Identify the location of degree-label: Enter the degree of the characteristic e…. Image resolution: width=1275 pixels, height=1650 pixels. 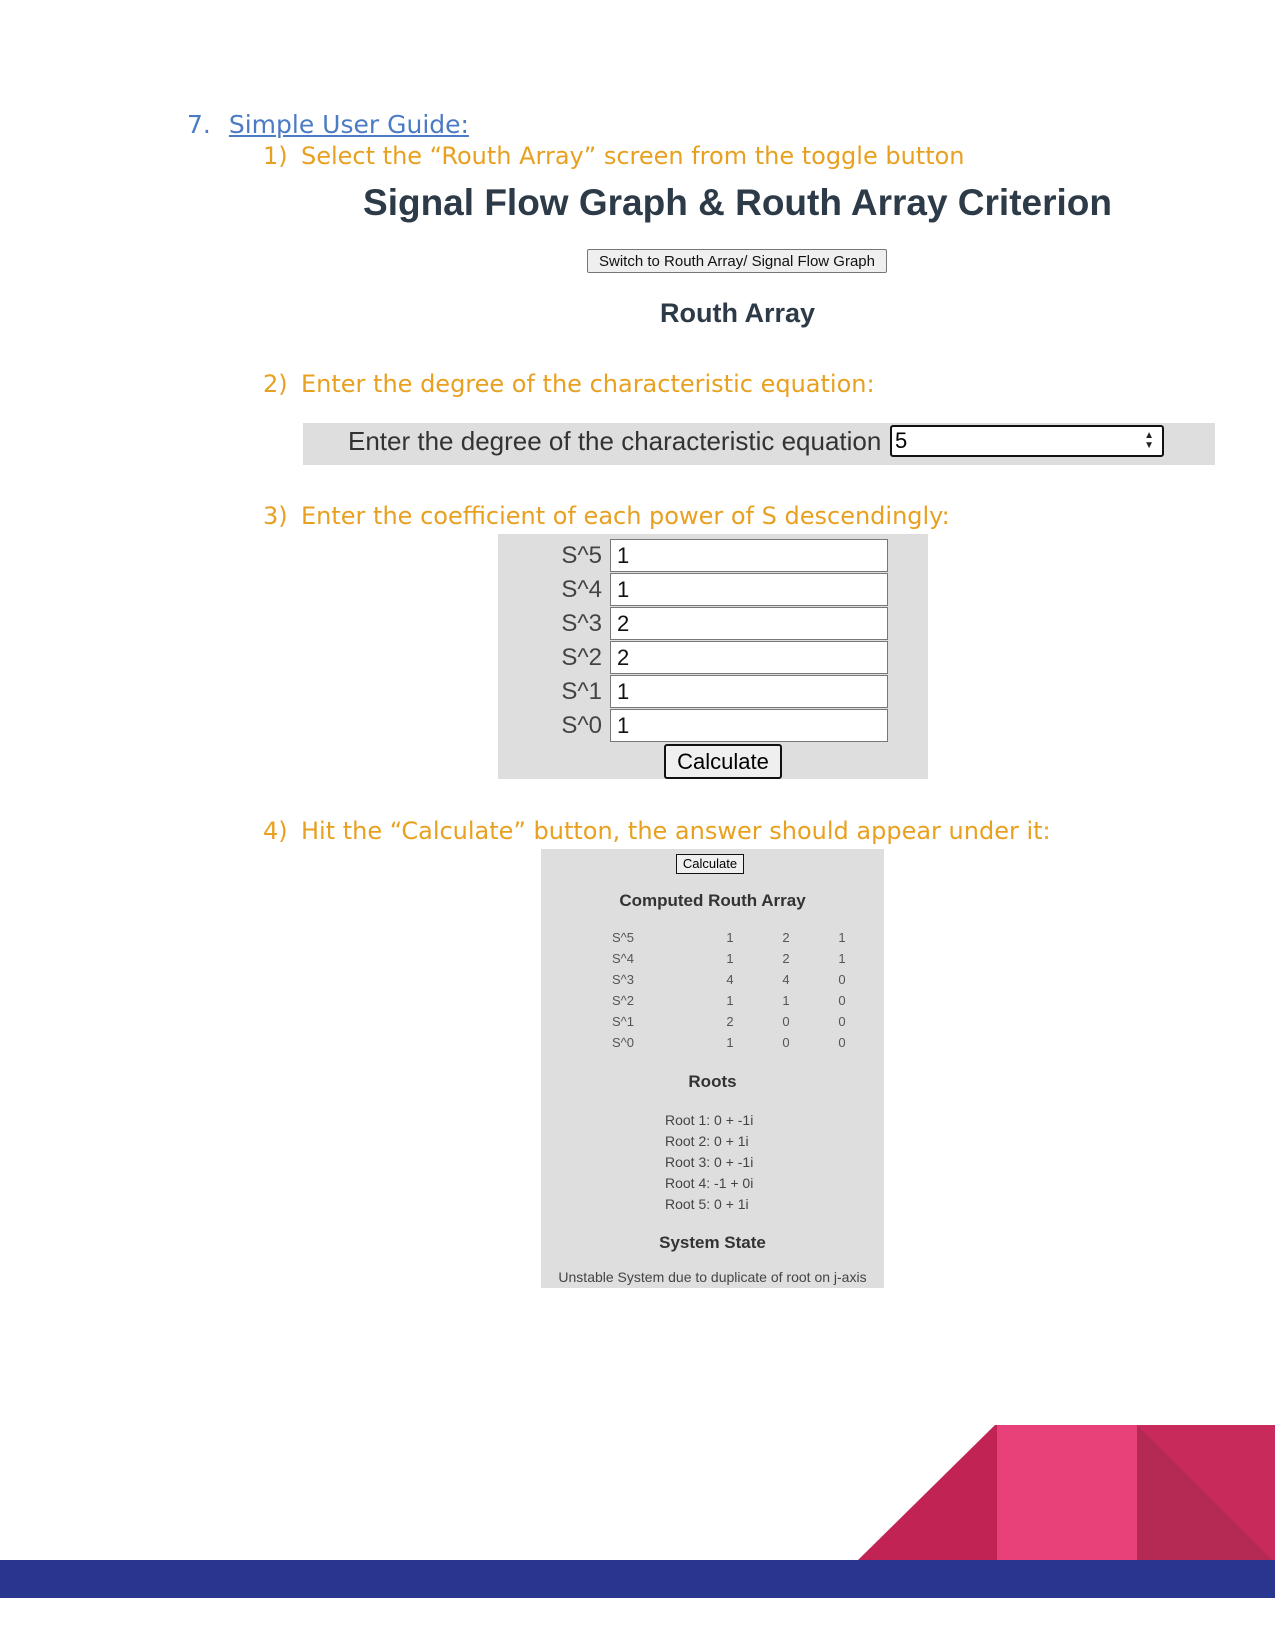
(615, 441).